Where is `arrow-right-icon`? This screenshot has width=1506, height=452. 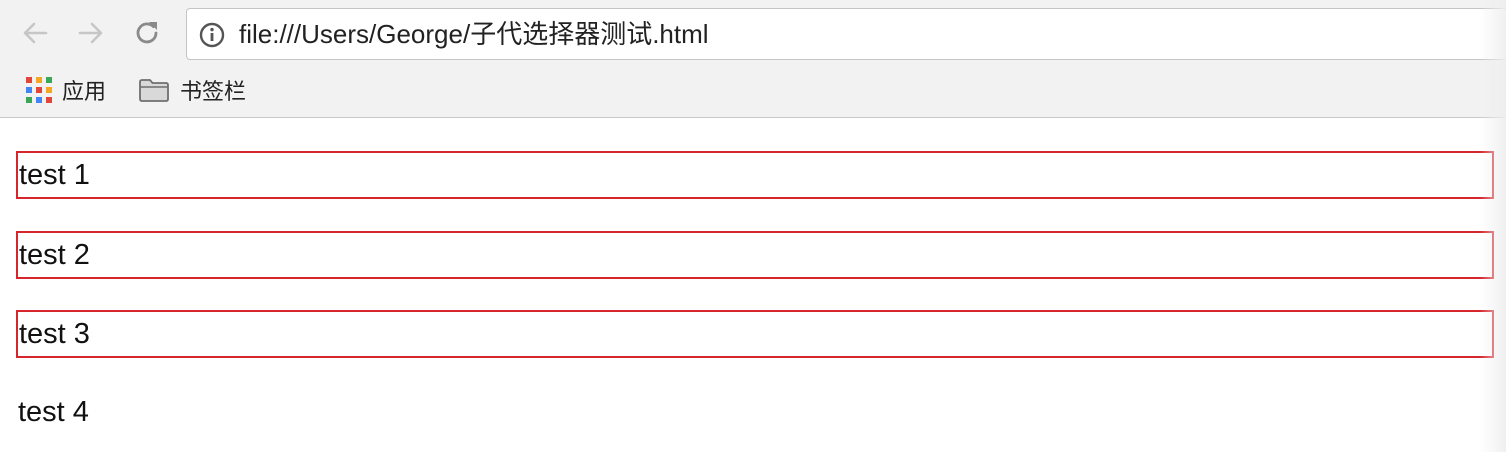 arrow-right-icon is located at coordinates (90, 33).